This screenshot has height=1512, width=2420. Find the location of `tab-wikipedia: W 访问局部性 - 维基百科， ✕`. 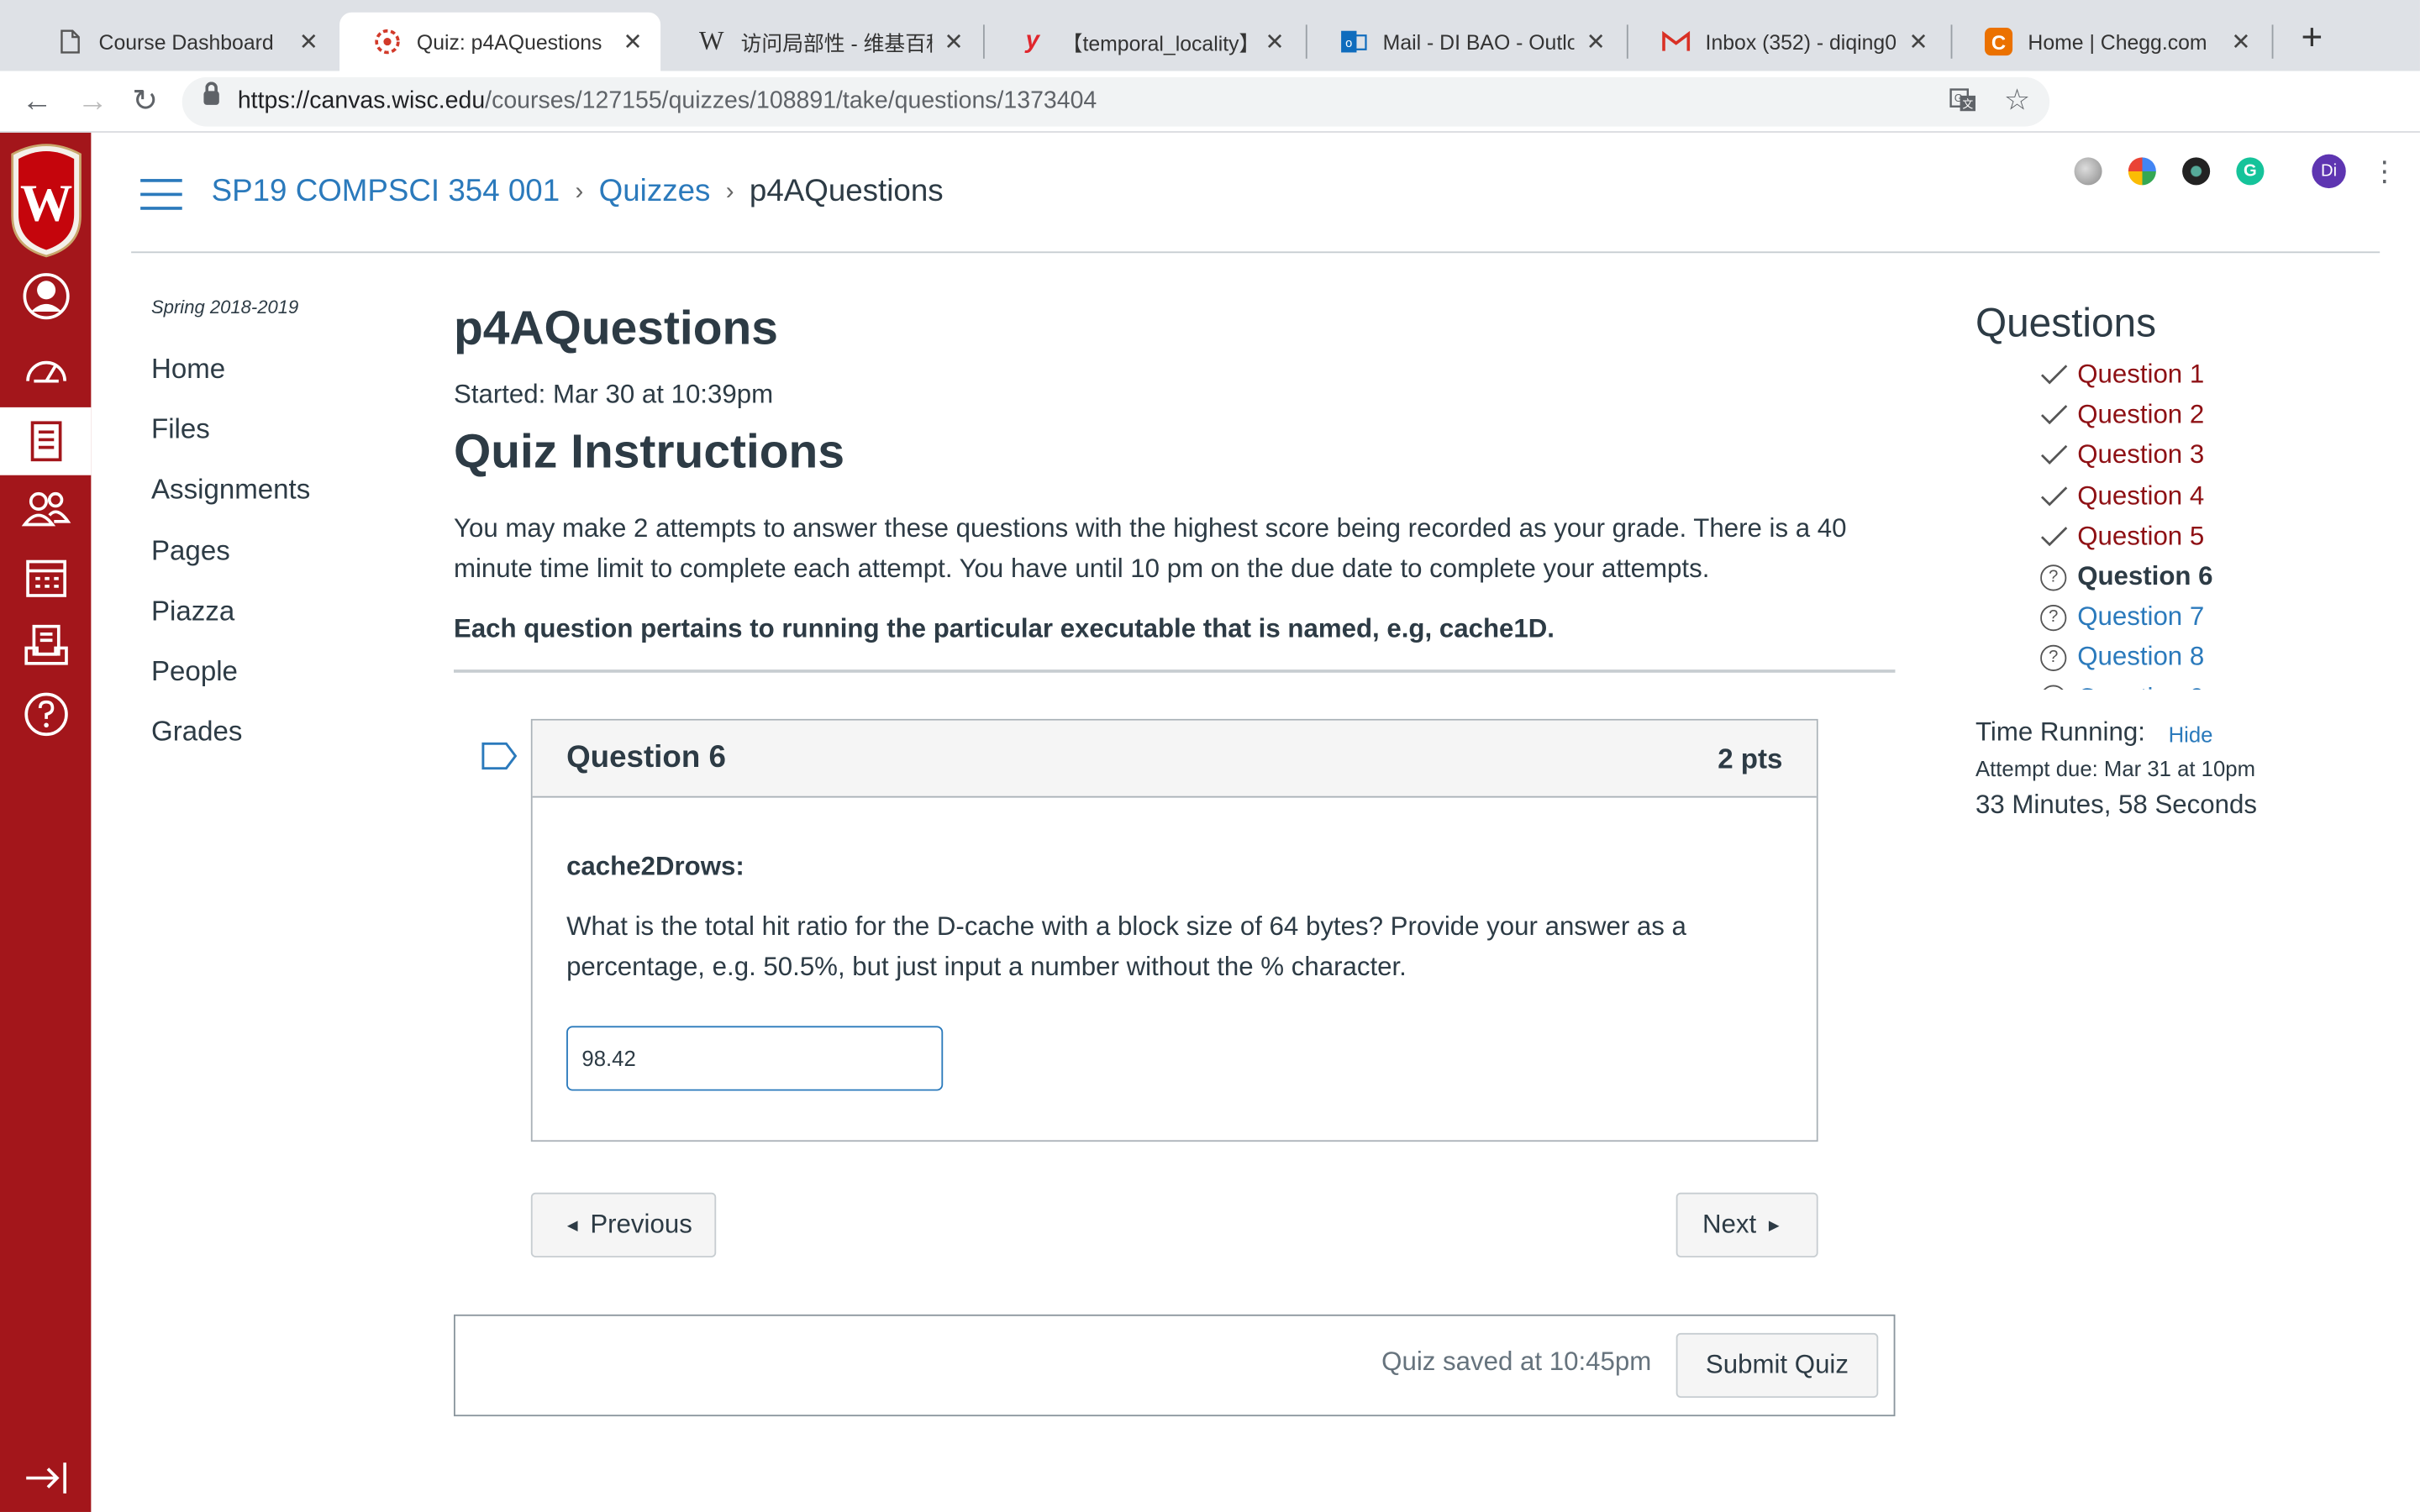

tab-wikipedia: W 访问局部性 - 维基百科， ✕ is located at coordinates (823, 42).